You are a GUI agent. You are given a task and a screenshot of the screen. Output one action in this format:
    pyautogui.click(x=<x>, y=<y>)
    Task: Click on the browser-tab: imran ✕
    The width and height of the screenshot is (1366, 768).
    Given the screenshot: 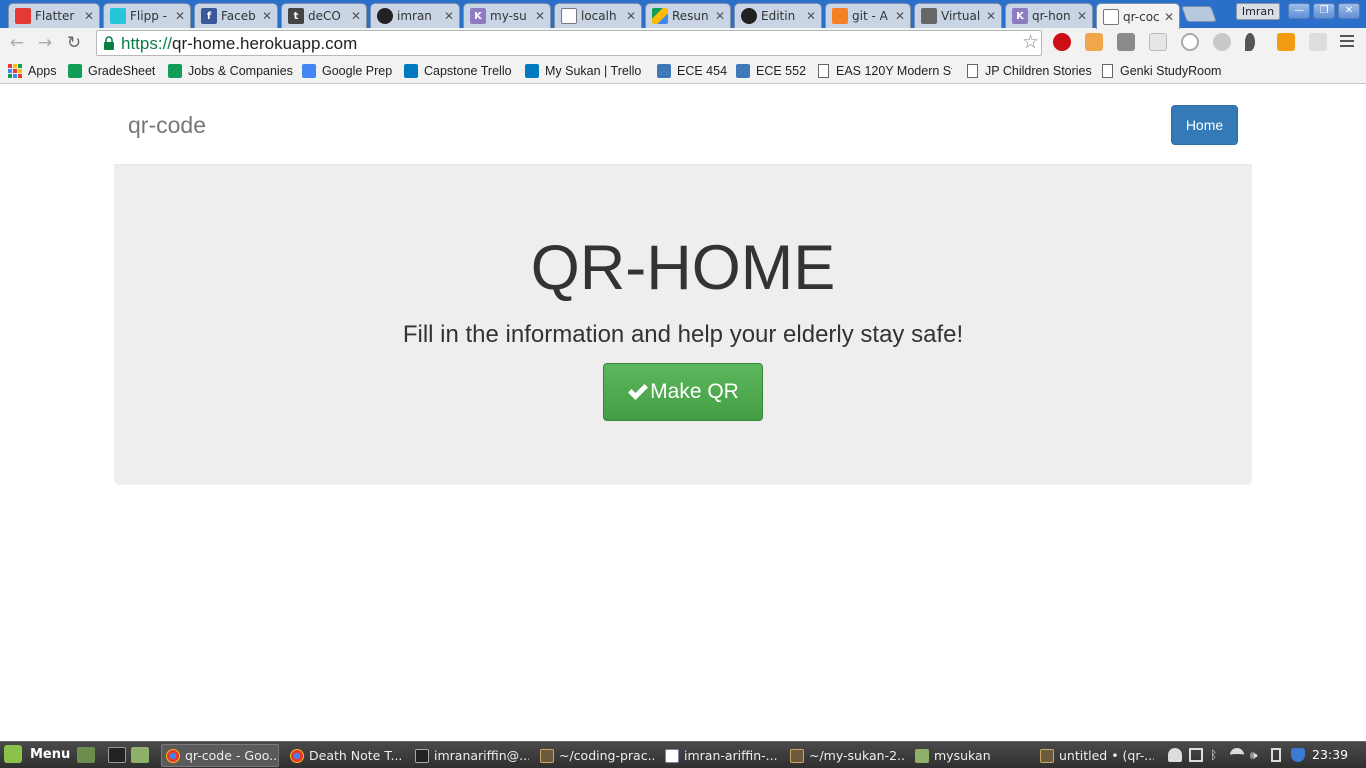 What is the action you would take?
    pyautogui.click(x=415, y=15)
    